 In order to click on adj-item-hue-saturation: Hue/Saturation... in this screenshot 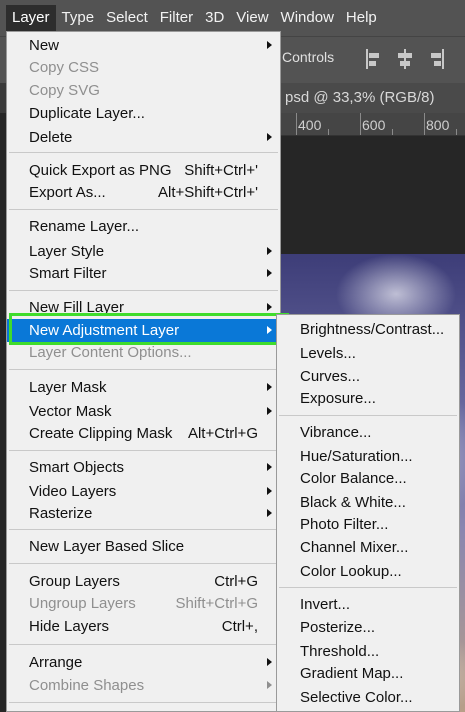, I will do `click(368, 456)`.